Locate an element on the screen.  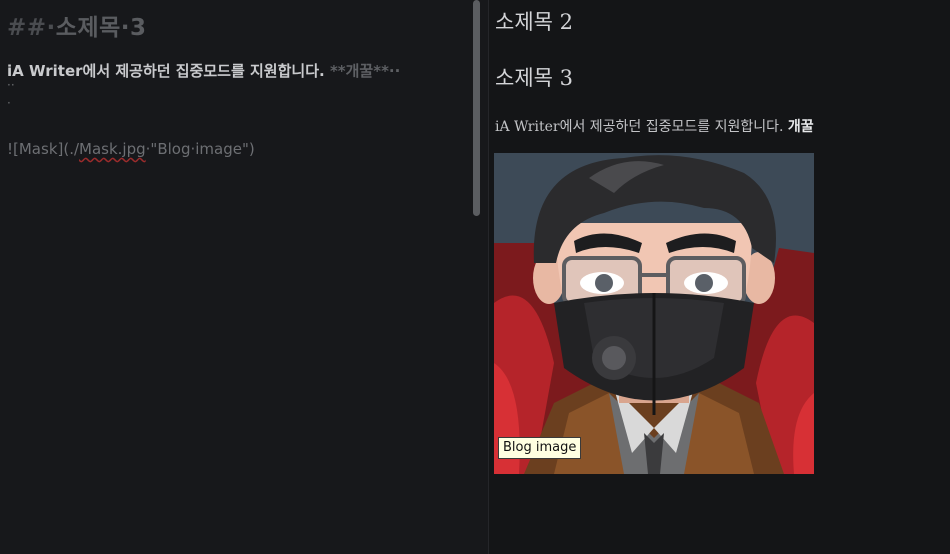
image-markup-prefix: ![Mask](./ is located at coordinates (43, 149).